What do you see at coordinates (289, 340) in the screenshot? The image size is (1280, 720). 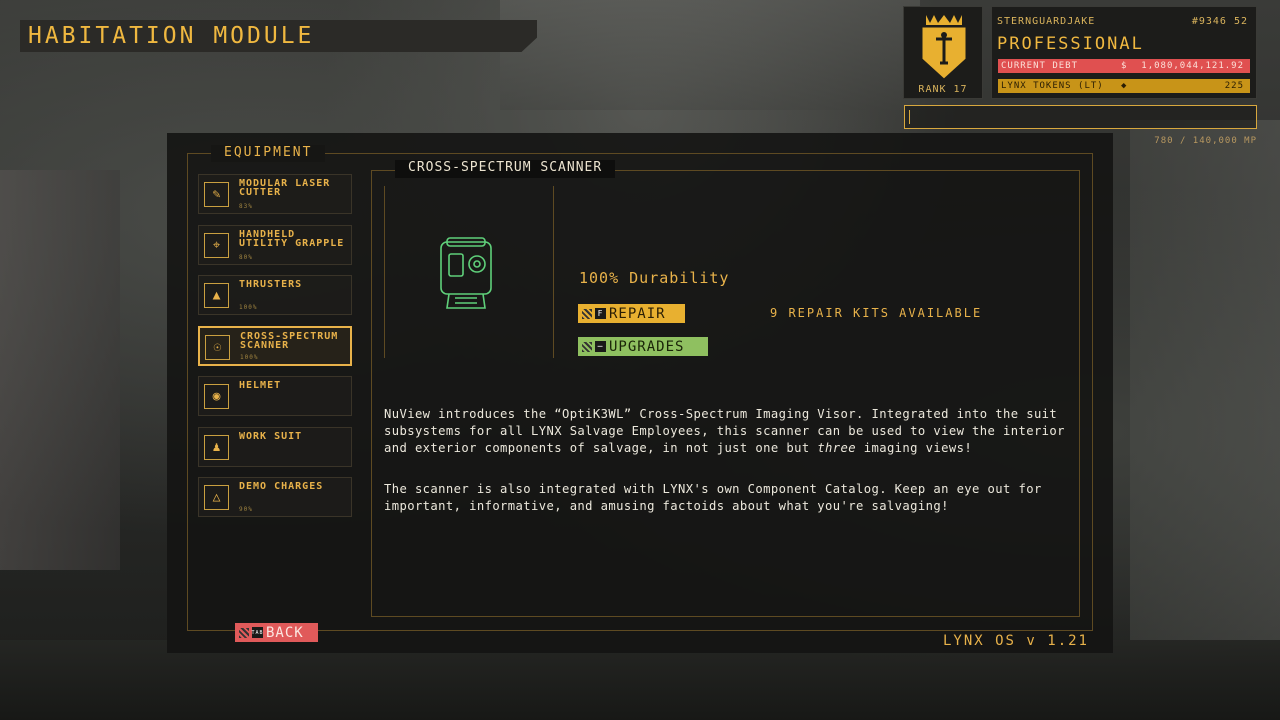 I see `equipment-item-name: CROSS-SPECTRUM SCANNER` at bounding box center [289, 340].